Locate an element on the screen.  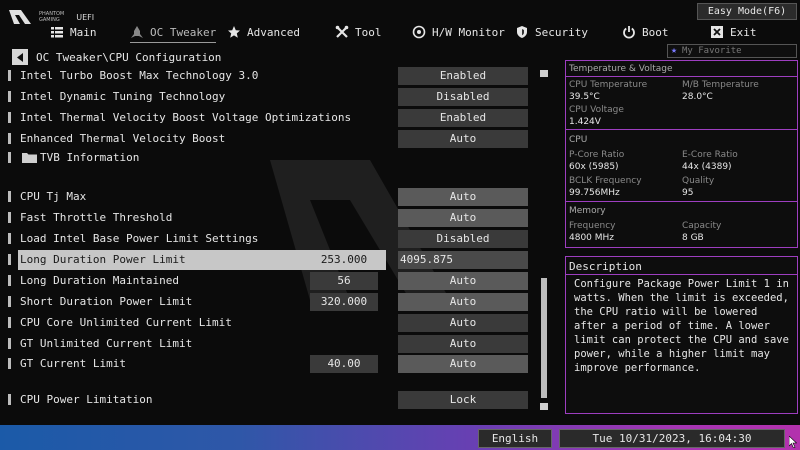
tab-boot: Boot is located at coordinates (645, 32).